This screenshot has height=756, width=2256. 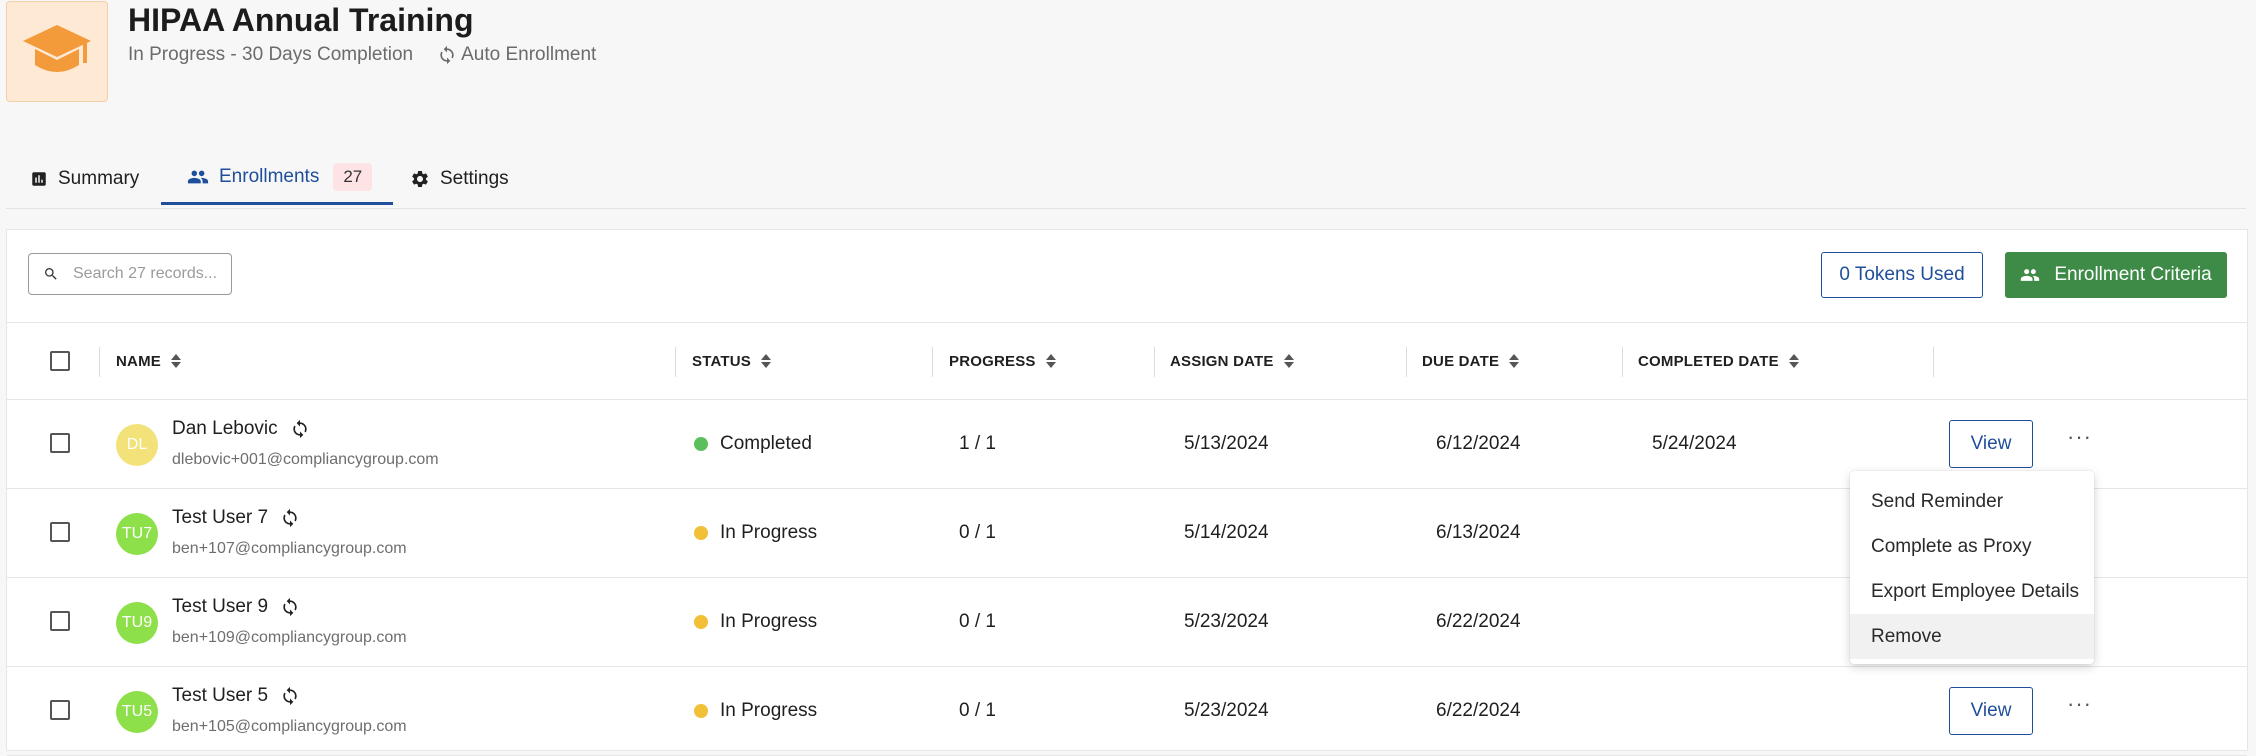 I want to click on tab-enrollments: Enrollments 27, so click(x=277, y=178).